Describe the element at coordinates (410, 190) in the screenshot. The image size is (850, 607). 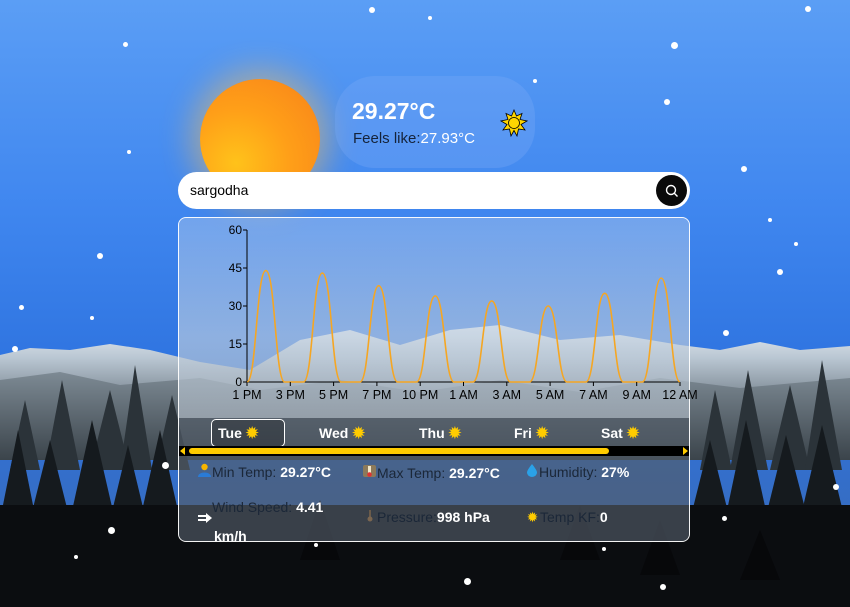
I see `search-input` at that location.